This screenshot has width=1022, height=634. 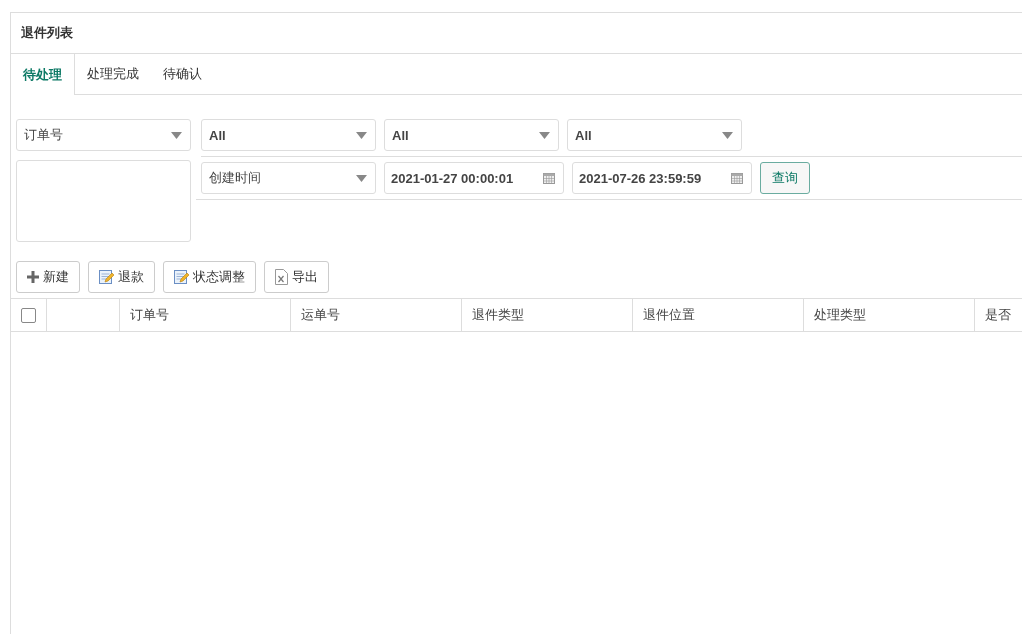 I want to click on search-button: 查询, so click(x=785, y=178).